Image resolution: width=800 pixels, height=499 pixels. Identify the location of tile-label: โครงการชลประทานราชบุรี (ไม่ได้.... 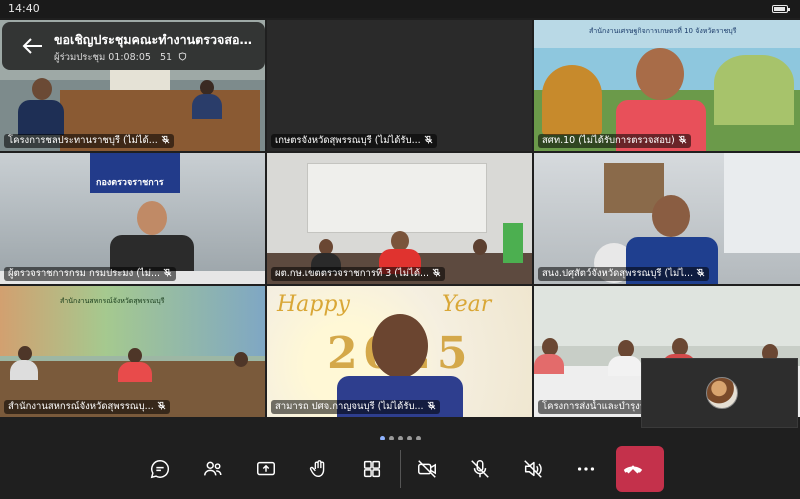
(89, 141).